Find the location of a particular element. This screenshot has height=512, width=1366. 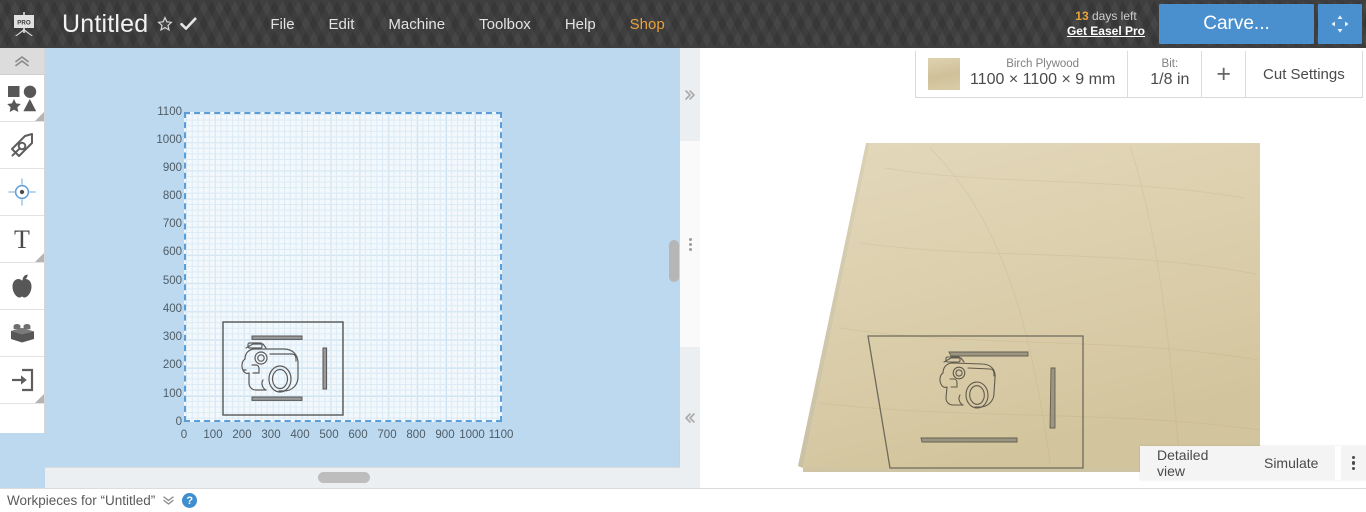

move-arrows-icon is located at coordinates (1340, 24).